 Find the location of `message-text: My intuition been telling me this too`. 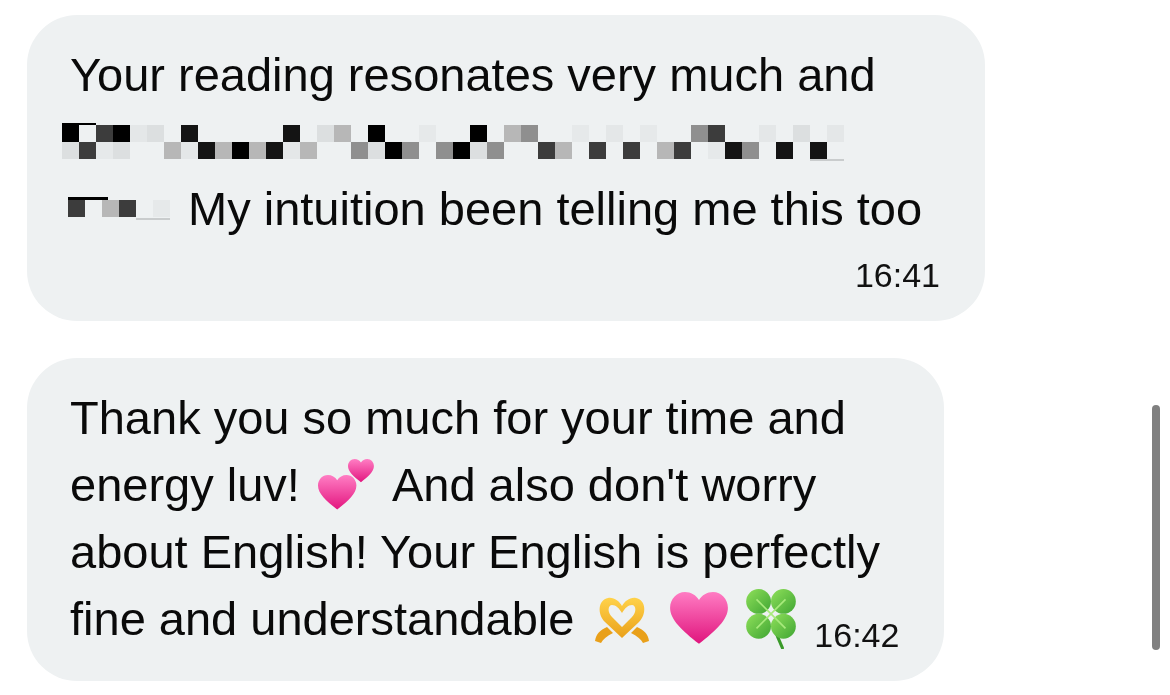

message-text: My intuition been telling me this too is located at coordinates (555, 209).